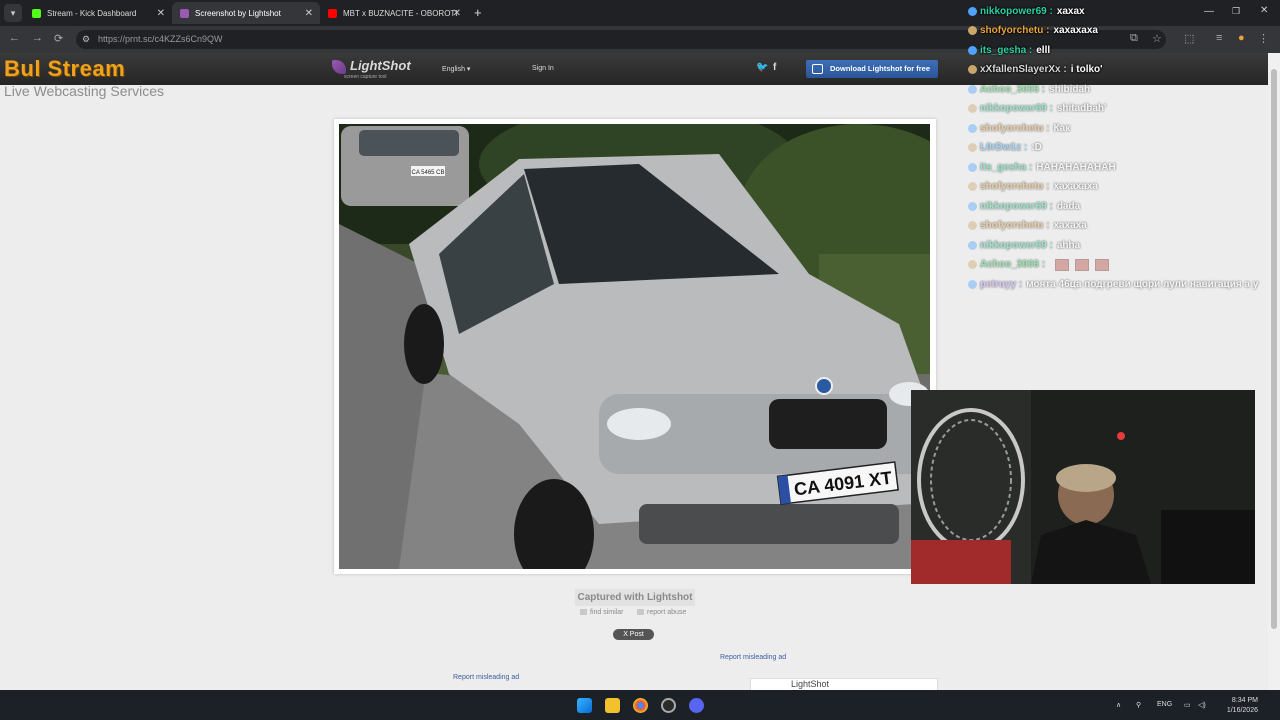 The image size is (1280, 720). Describe the element at coordinates (246, 13) in the screenshot. I see `tab-lightshot: Screenshot by Lightshot ✕` at that location.